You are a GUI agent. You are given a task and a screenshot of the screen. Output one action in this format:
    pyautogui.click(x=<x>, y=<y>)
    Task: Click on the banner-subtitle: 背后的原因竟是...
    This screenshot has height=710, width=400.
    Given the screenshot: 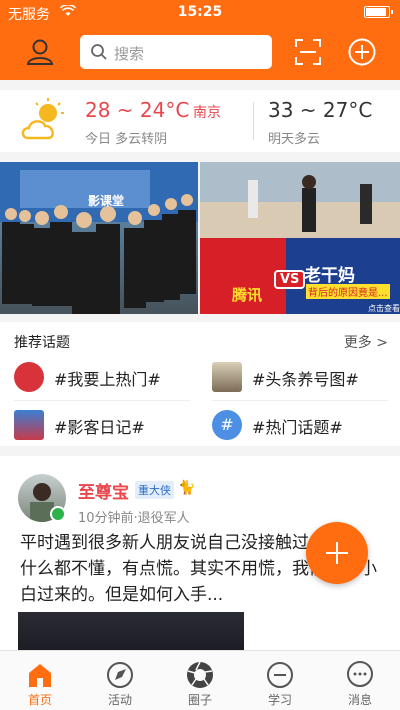 What is the action you would take?
    pyautogui.click(x=348, y=291)
    